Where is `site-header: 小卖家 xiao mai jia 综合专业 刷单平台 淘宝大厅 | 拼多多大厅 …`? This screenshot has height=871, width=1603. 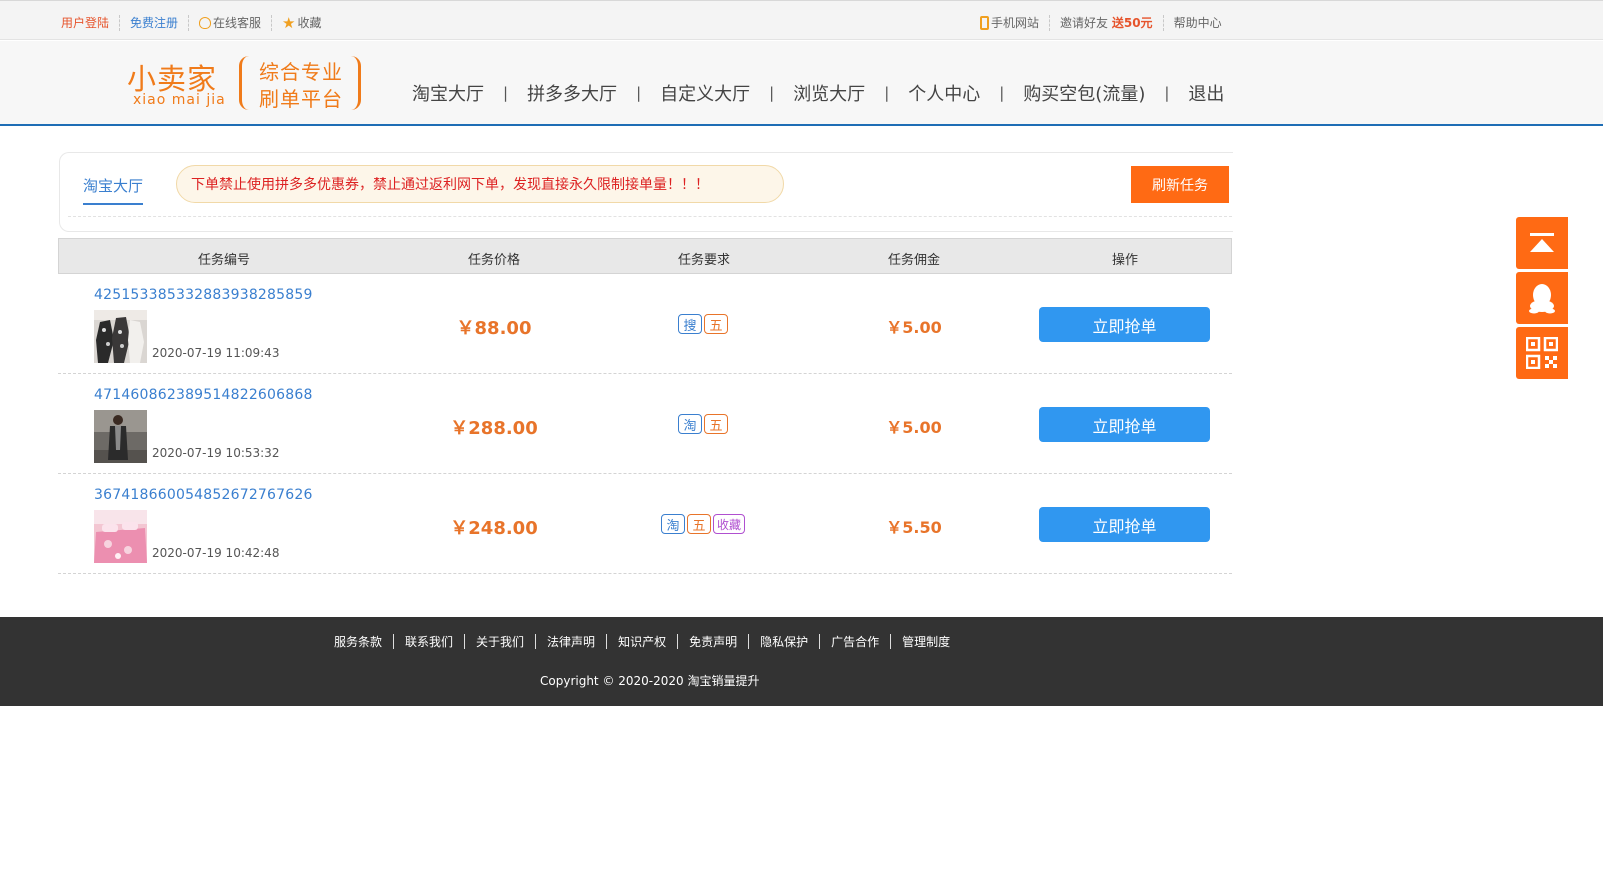 site-header: 小卖家 xiao mai jia 综合专业 刷单平台 淘宝大厅 | 拼多多大厅 … is located at coordinates (801, 83).